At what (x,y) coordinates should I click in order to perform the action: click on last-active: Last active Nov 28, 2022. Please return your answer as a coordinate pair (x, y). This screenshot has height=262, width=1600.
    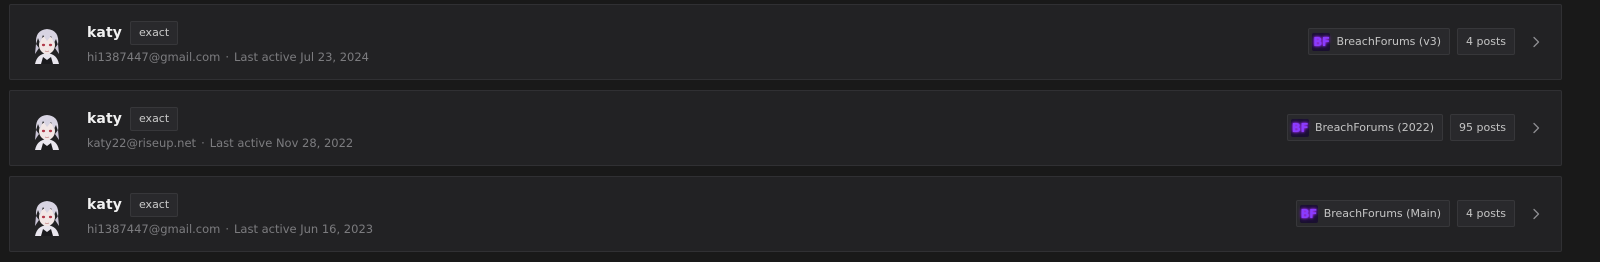
    Looking at the image, I should click on (281, 143).